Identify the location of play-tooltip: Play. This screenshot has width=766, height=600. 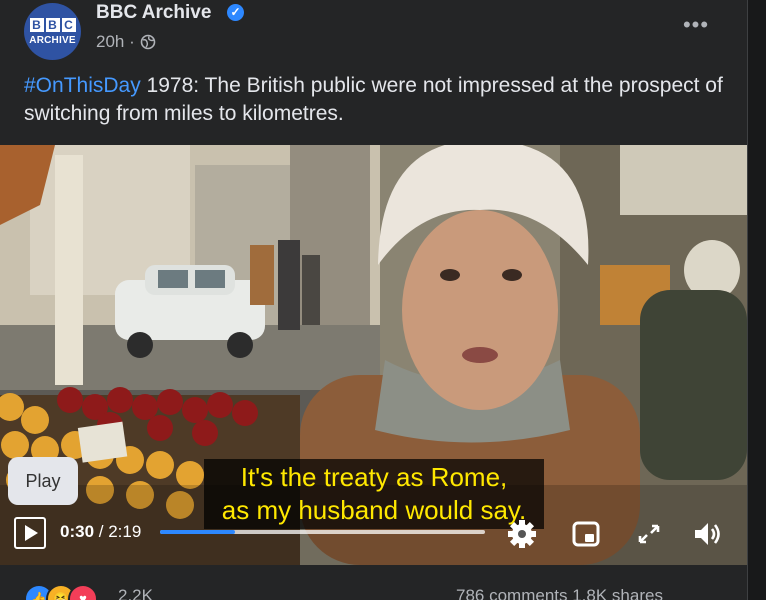
(43, 481).